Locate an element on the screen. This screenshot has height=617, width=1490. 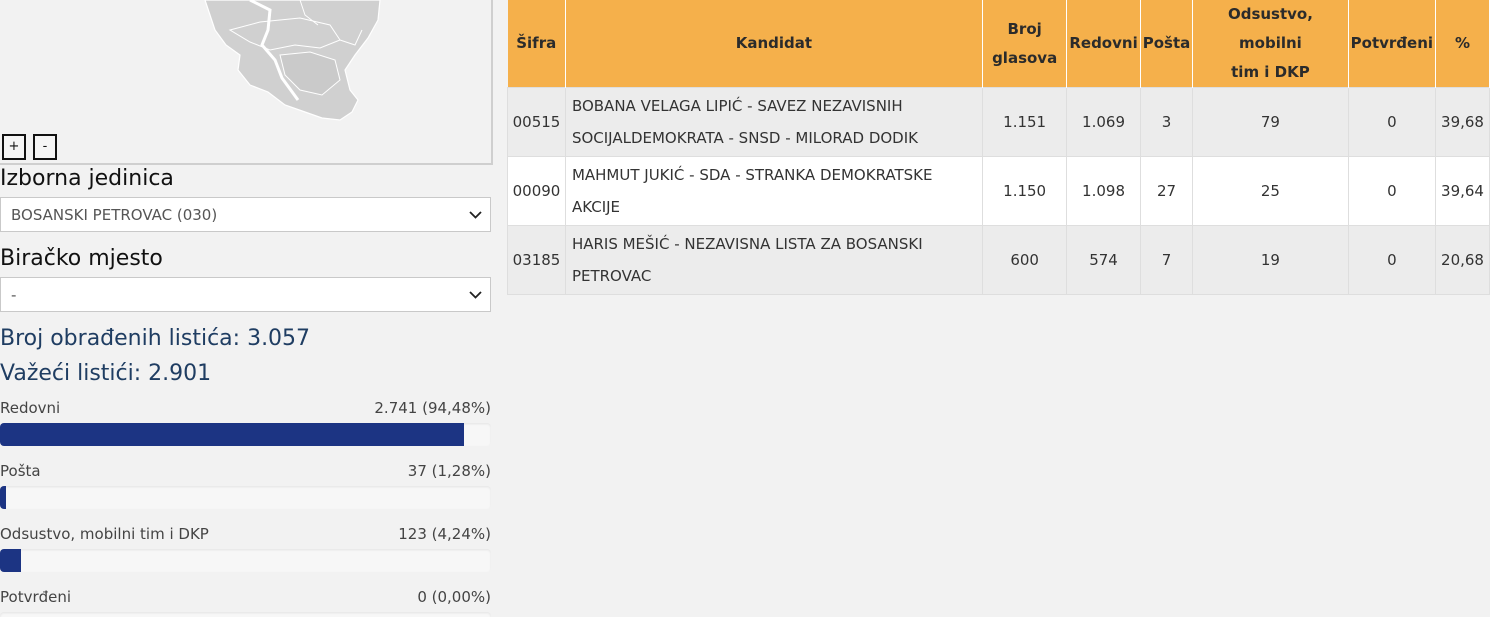
cell-regular: 1.098 is located at coordinates (1103, 191).